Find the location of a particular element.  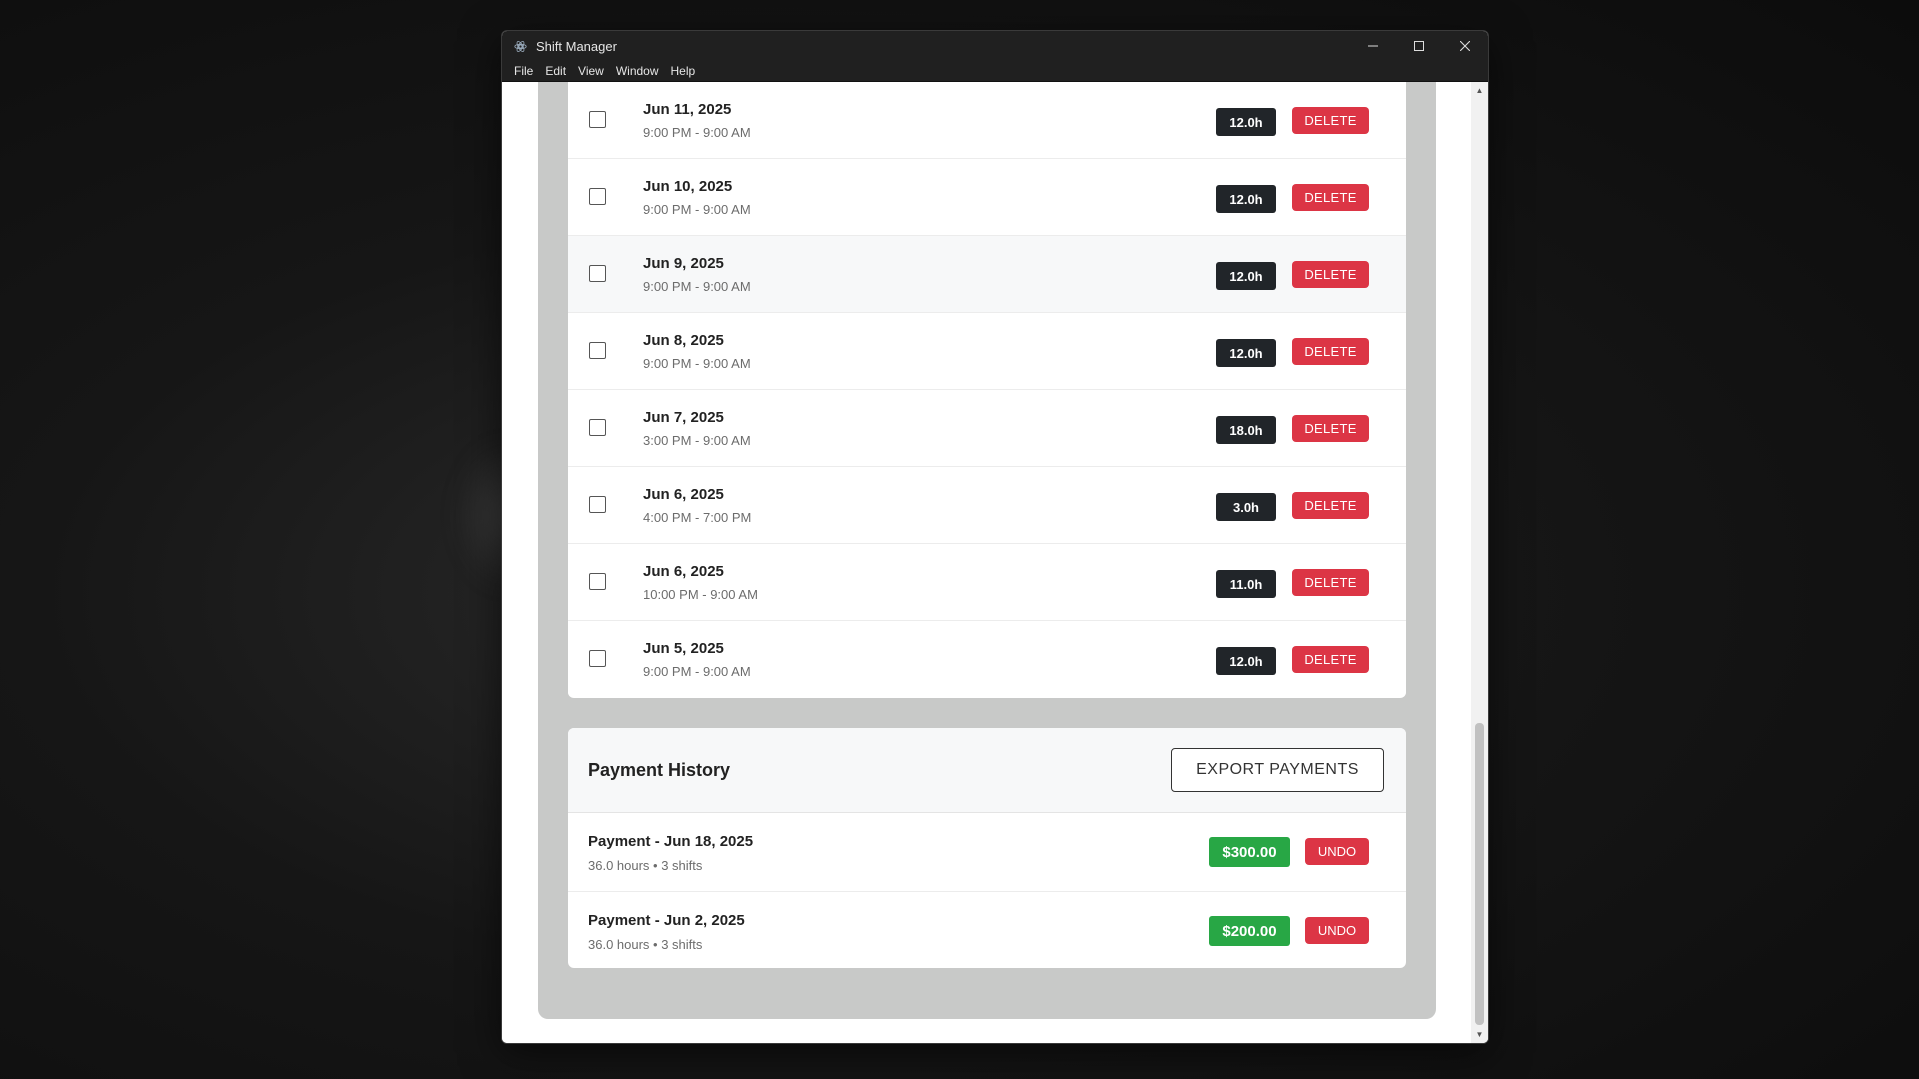

hours-badge: 11.0h is located at coordinates (1246, 584).